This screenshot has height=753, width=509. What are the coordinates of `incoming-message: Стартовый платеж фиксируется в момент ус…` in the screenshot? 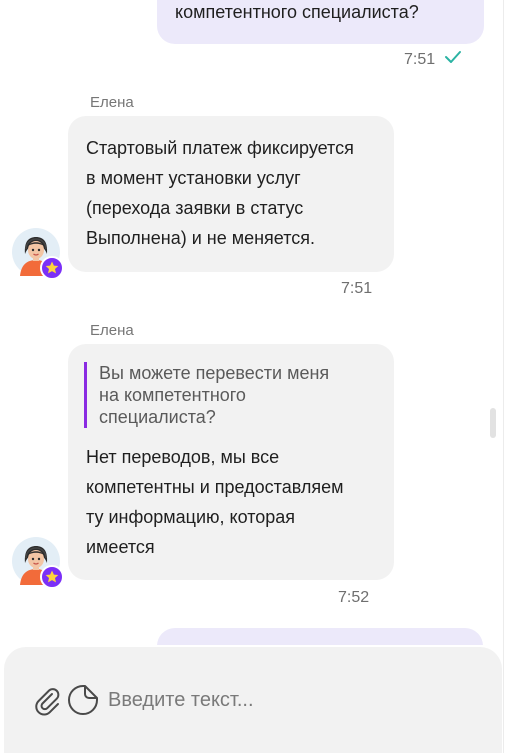 It's located at (231, 194).